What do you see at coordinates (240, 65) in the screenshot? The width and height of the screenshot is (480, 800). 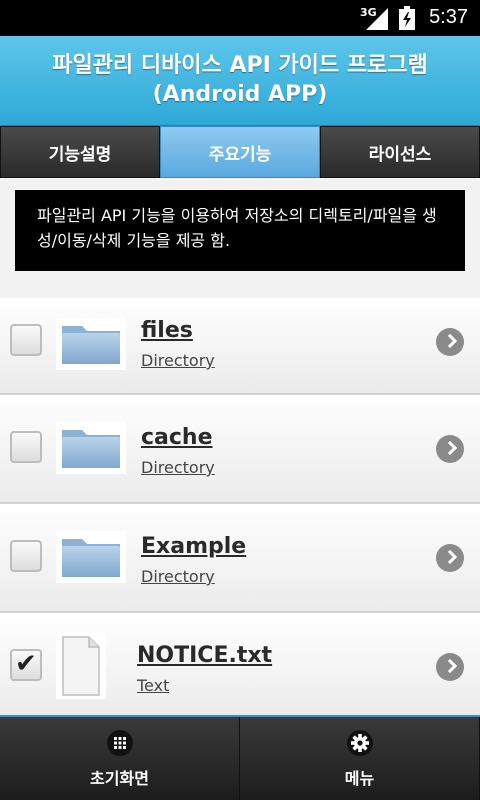 I see `header-title-line1: 파일관리 디바이스 API 가이드 프로그램` at bounding box center [240, 65].